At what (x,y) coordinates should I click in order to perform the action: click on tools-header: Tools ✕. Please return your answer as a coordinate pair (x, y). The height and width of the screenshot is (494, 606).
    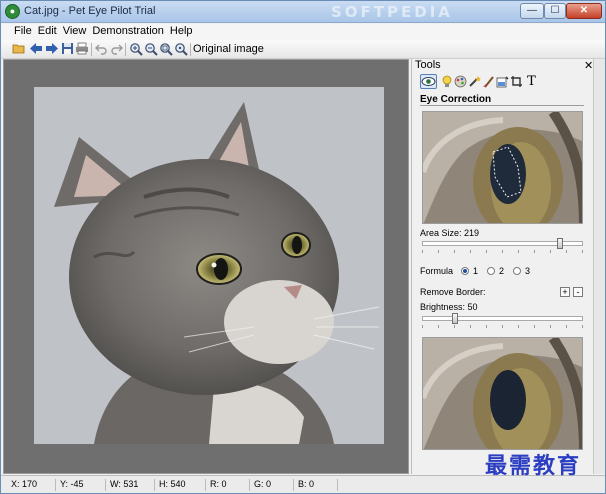
    Looking at the image, I should click on (503, 65).